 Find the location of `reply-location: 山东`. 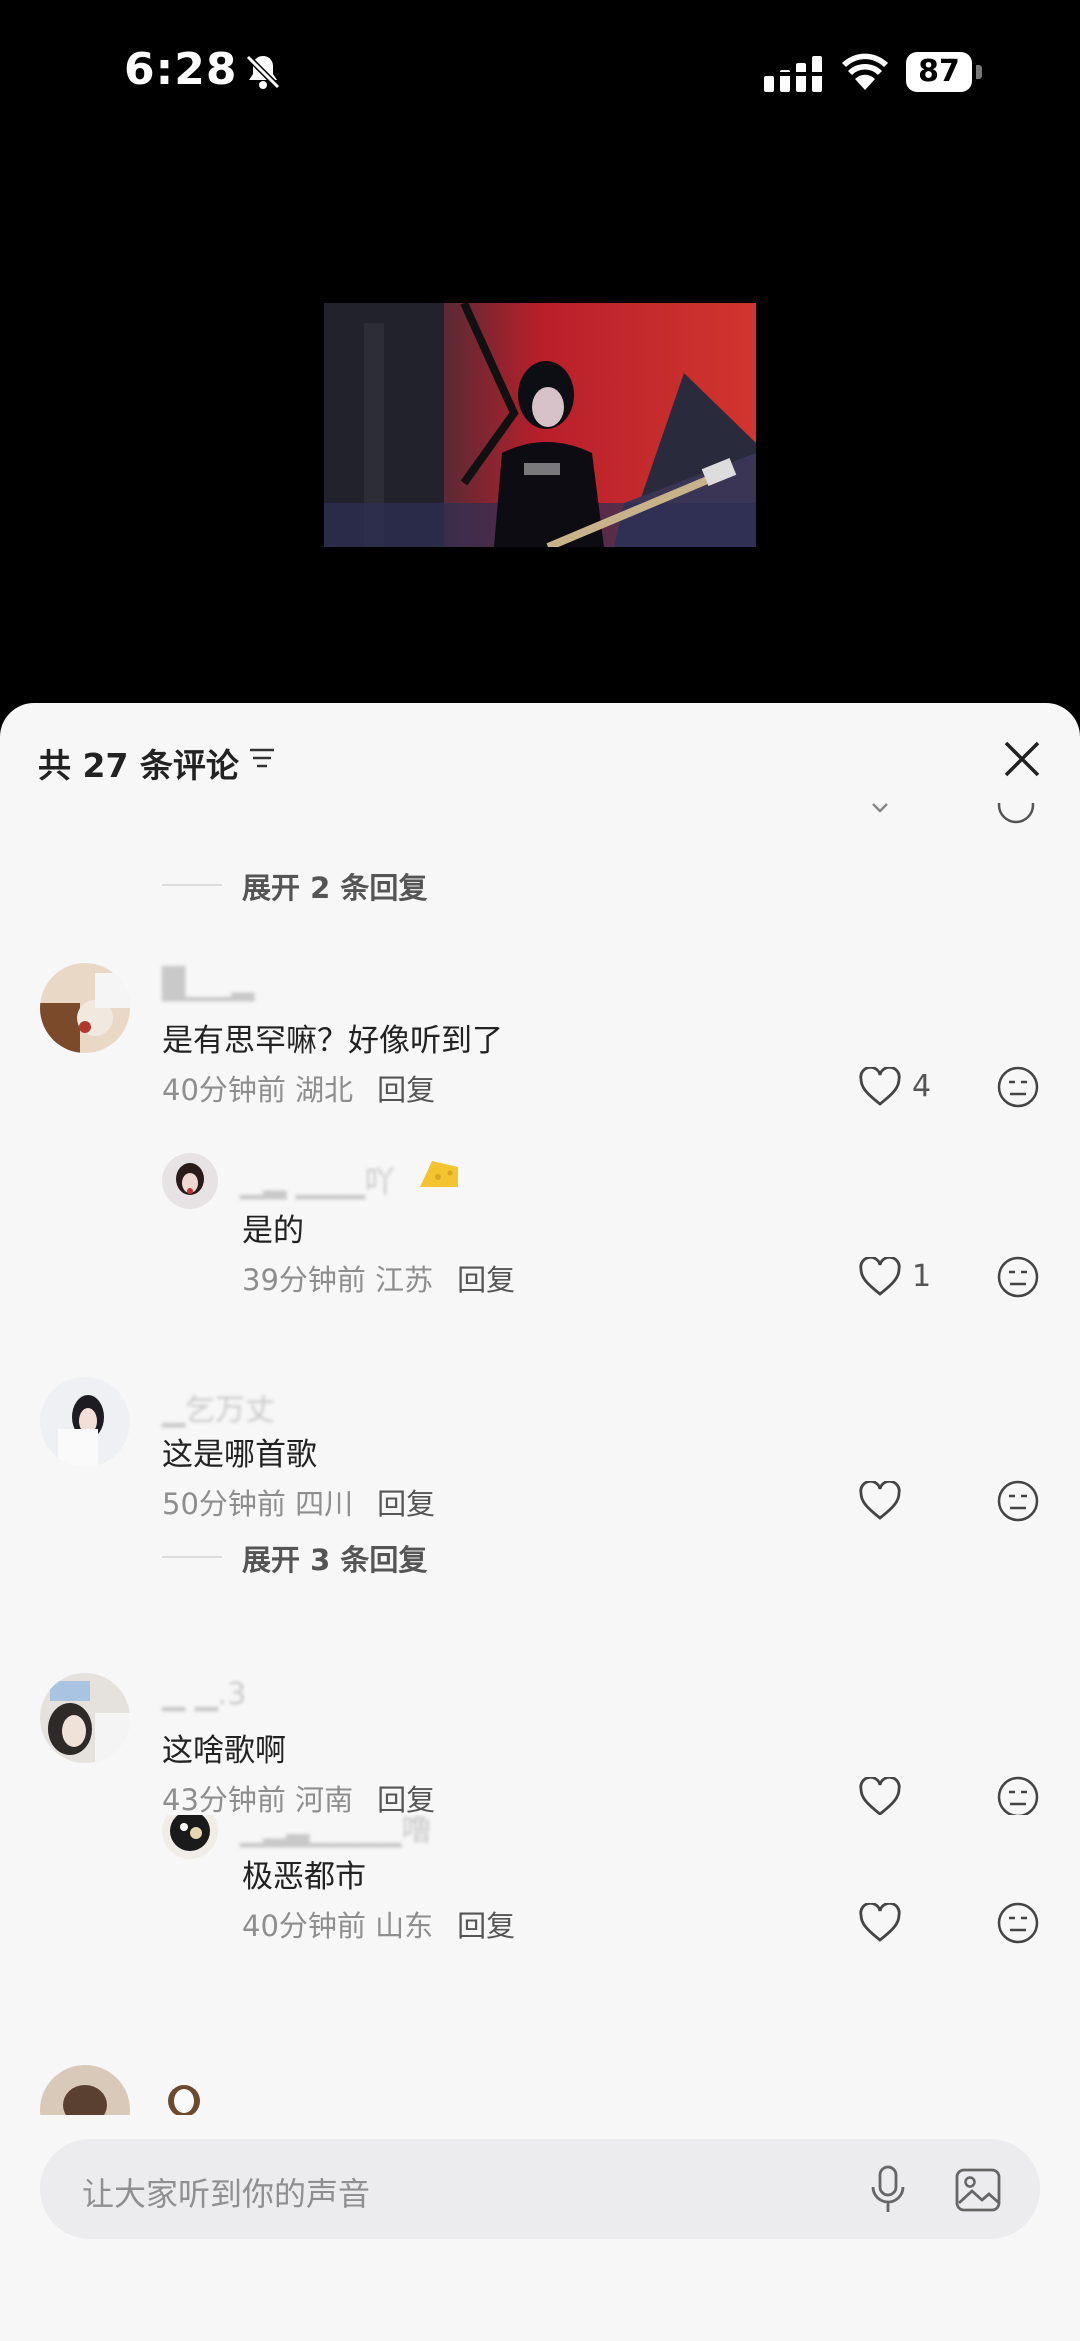

reply-location: 山东 is located at coordinates (404, 1926).